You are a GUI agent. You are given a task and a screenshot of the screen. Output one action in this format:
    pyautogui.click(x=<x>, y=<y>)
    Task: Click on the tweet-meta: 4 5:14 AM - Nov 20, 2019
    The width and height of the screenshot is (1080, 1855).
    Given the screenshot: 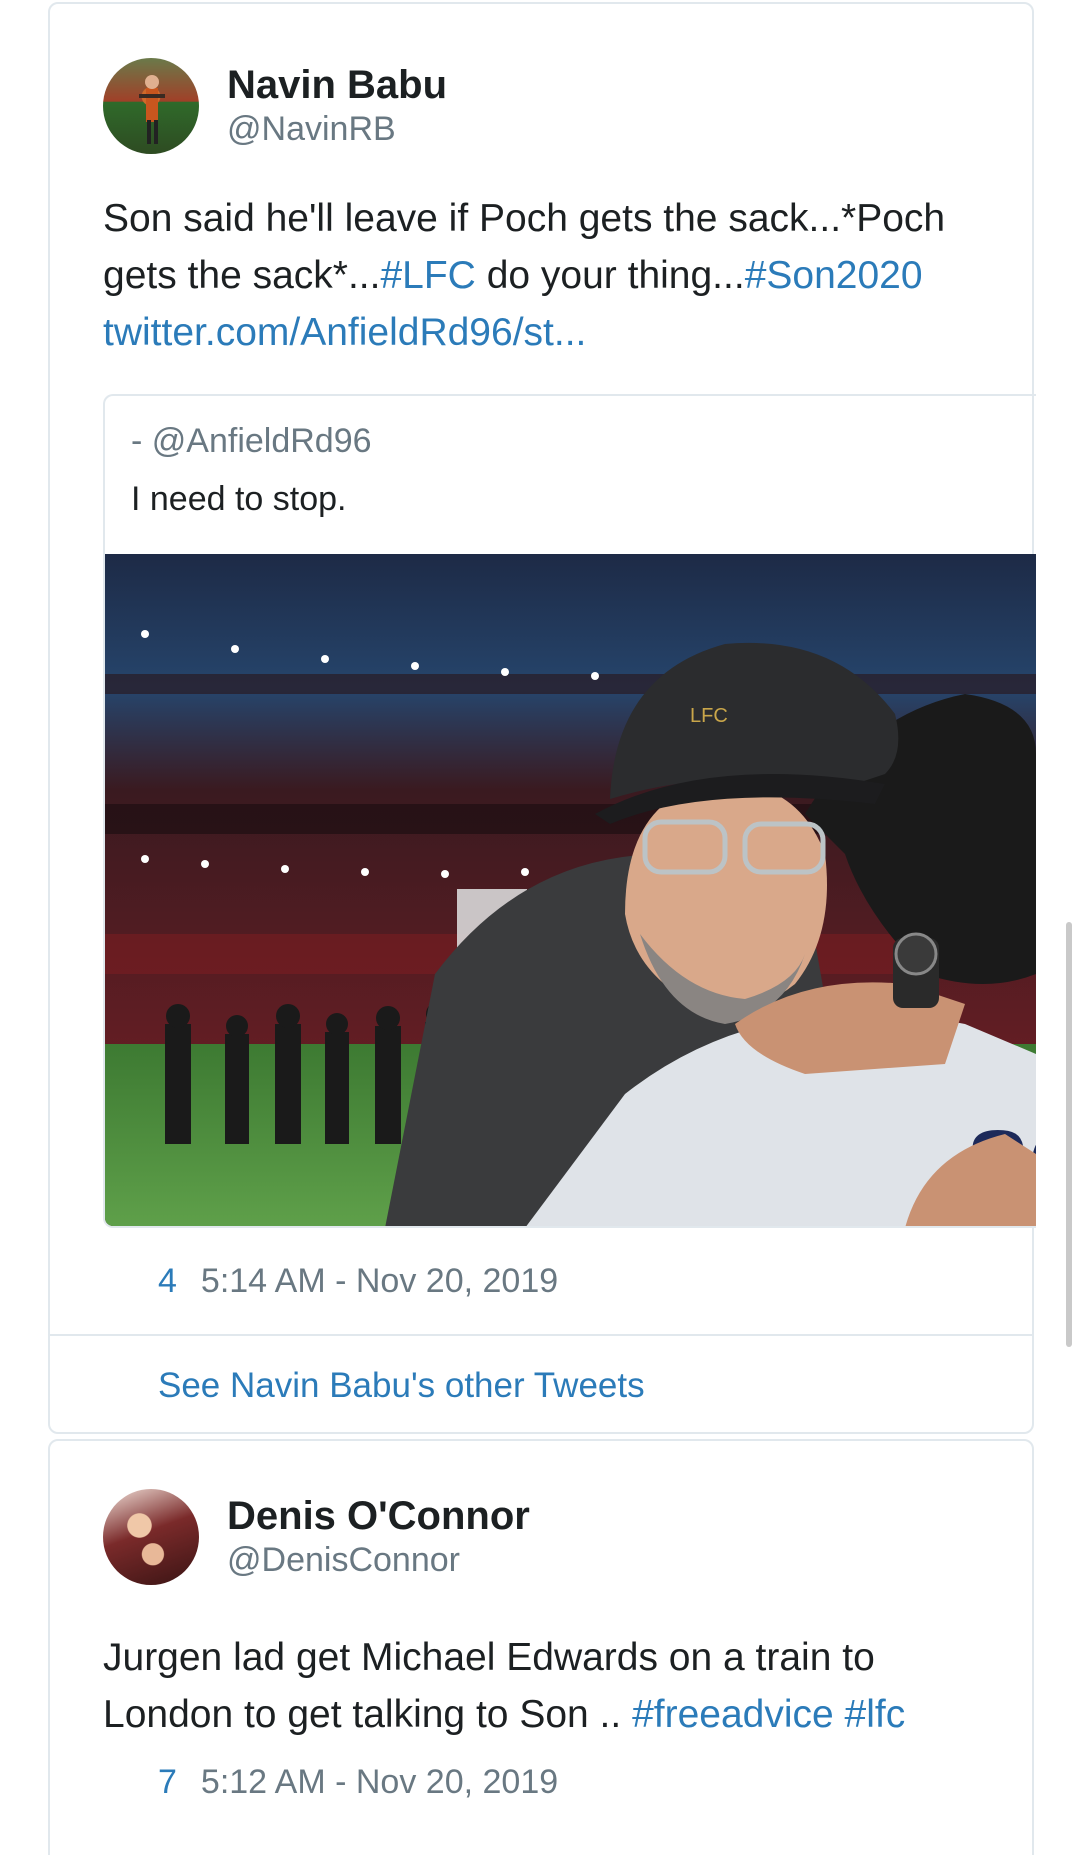 What is the action you would take?
    pyautogui.click(x=358, y=1281)
    